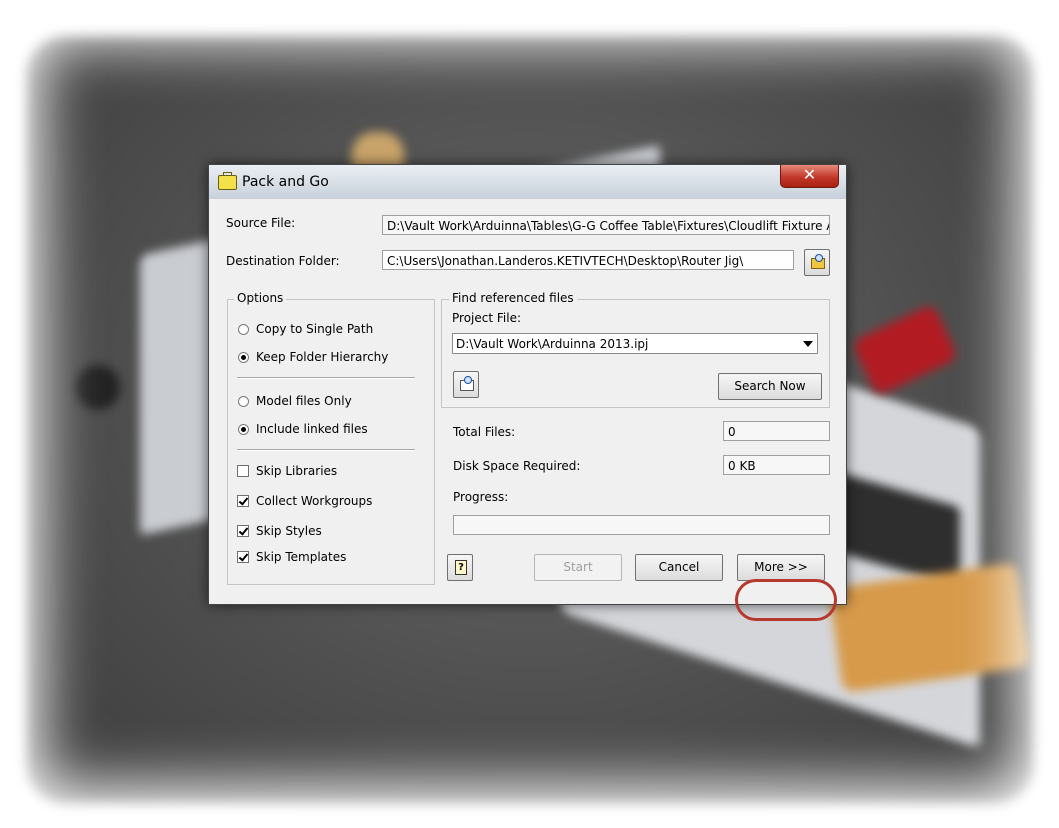 The width and height of the screenshot is (1059, 828). Describe the element at coordinates (304, 401) in the screenshot. I see `model-files-only-label: Model files Only` at that location.